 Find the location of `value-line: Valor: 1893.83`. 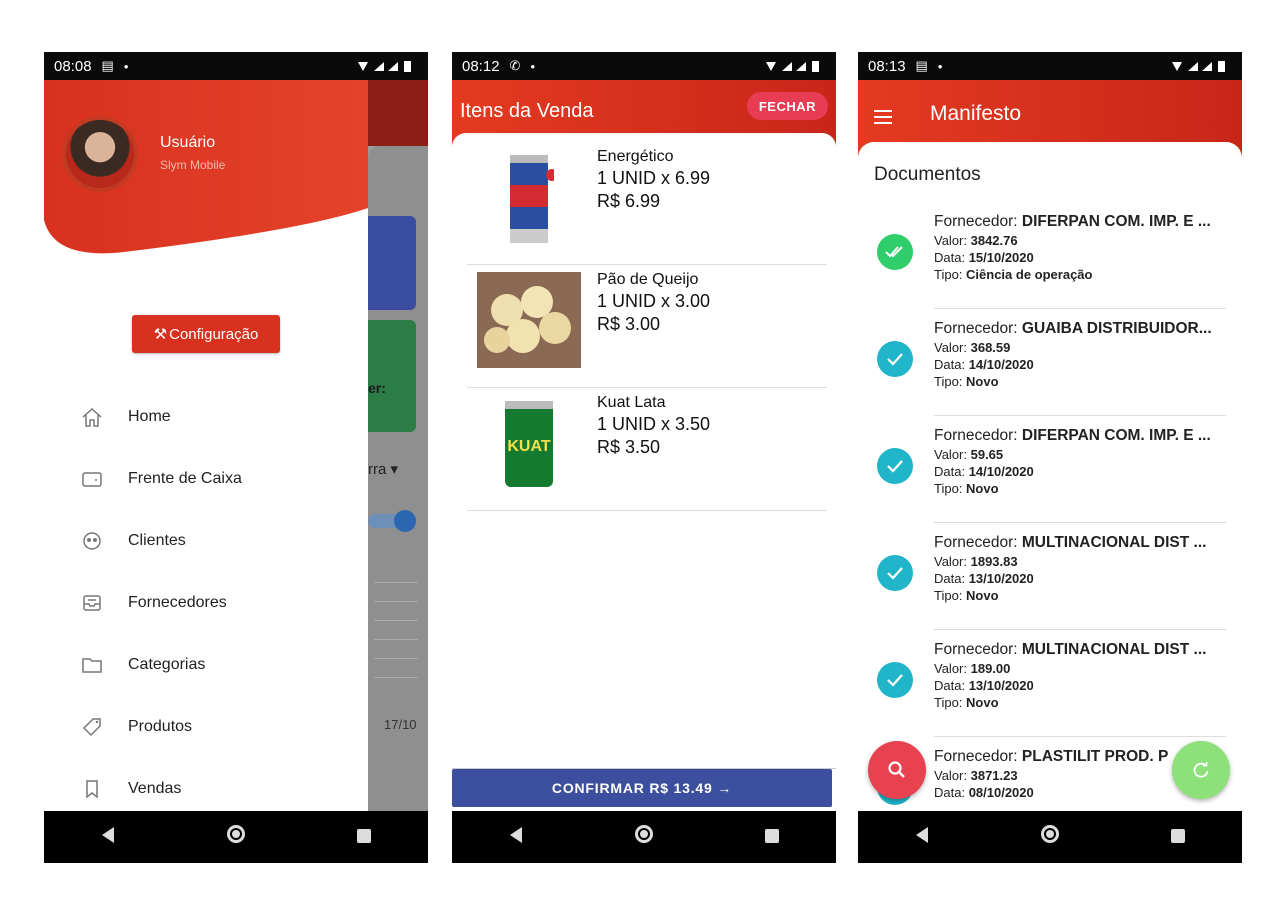

value-line: Valor: 1893.83 is located at coordinates (1084, 561).